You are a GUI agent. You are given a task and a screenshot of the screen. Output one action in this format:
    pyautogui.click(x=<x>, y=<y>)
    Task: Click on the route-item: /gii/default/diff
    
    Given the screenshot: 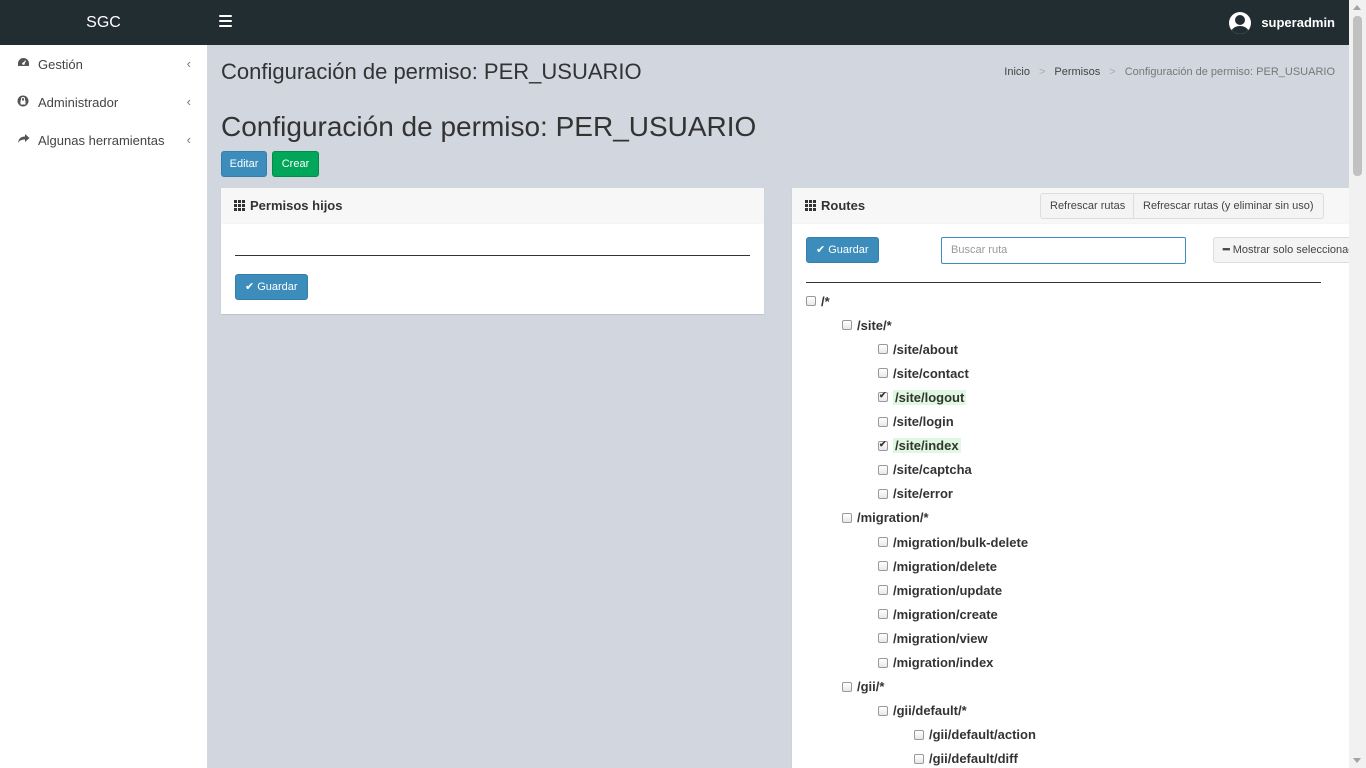 What is the action you would take?
    pyautogui.click(x=966, y=758)
    